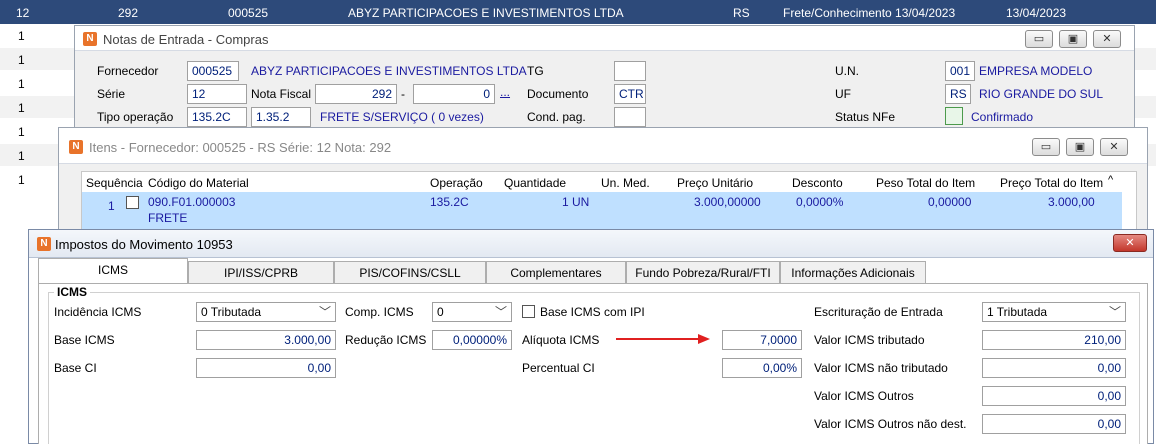 The image size is (1156, 444). What do you see at coordinates (604, 38) in the screenshot?
I see `titlebar: N Notas de Entrada - Compras ▭ ▣ ✕` at bounding box center [604, 38].